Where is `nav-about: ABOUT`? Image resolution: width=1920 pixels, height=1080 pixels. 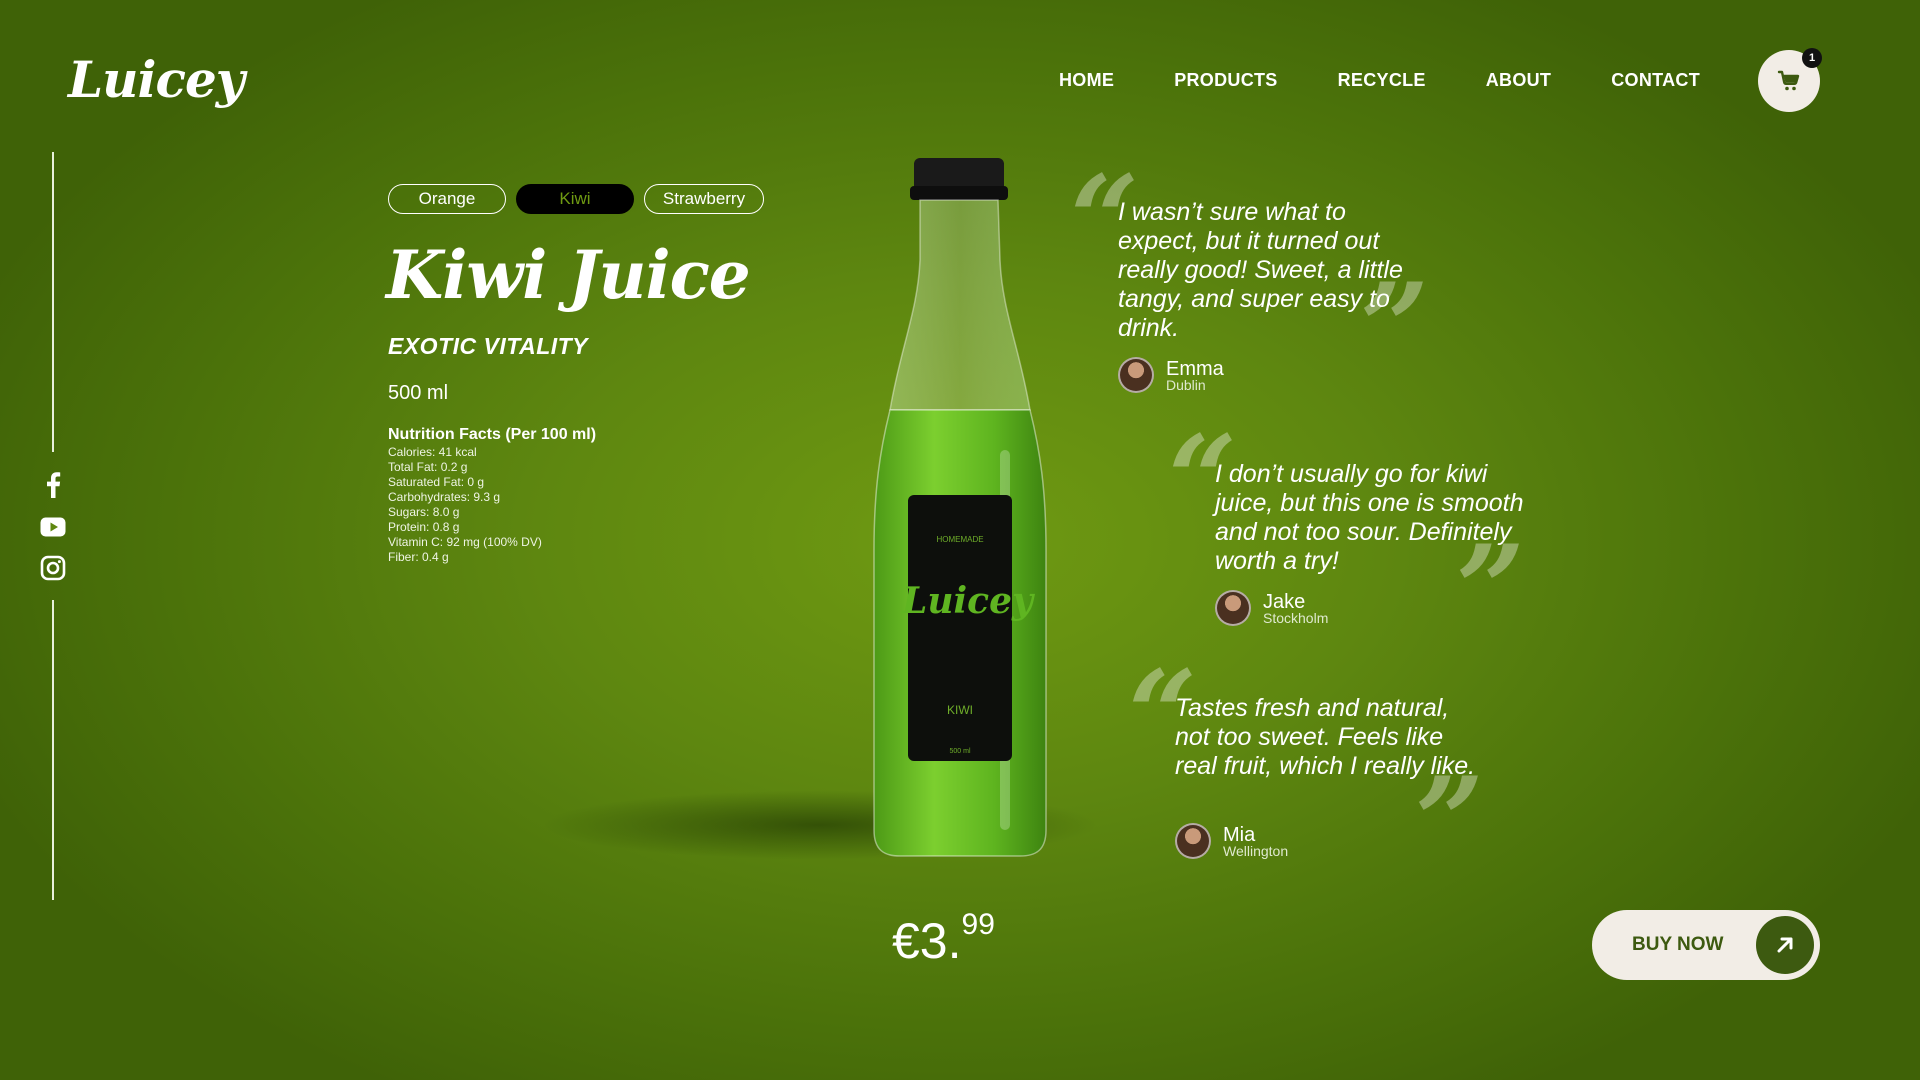
nav-about: ABOUT is located at coordinates (1519, 80).